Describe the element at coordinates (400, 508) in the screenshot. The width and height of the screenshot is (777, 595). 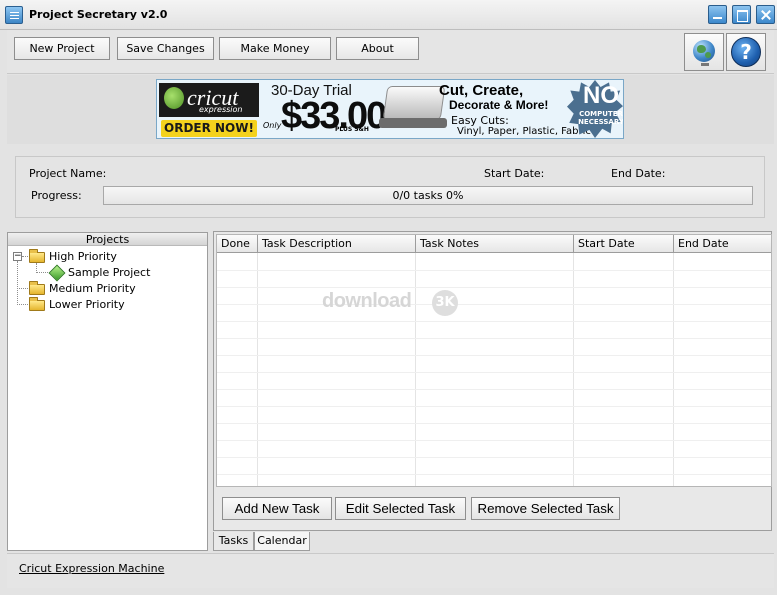
I see `edit-selected-task-button: Edit Selected Task` at that location.